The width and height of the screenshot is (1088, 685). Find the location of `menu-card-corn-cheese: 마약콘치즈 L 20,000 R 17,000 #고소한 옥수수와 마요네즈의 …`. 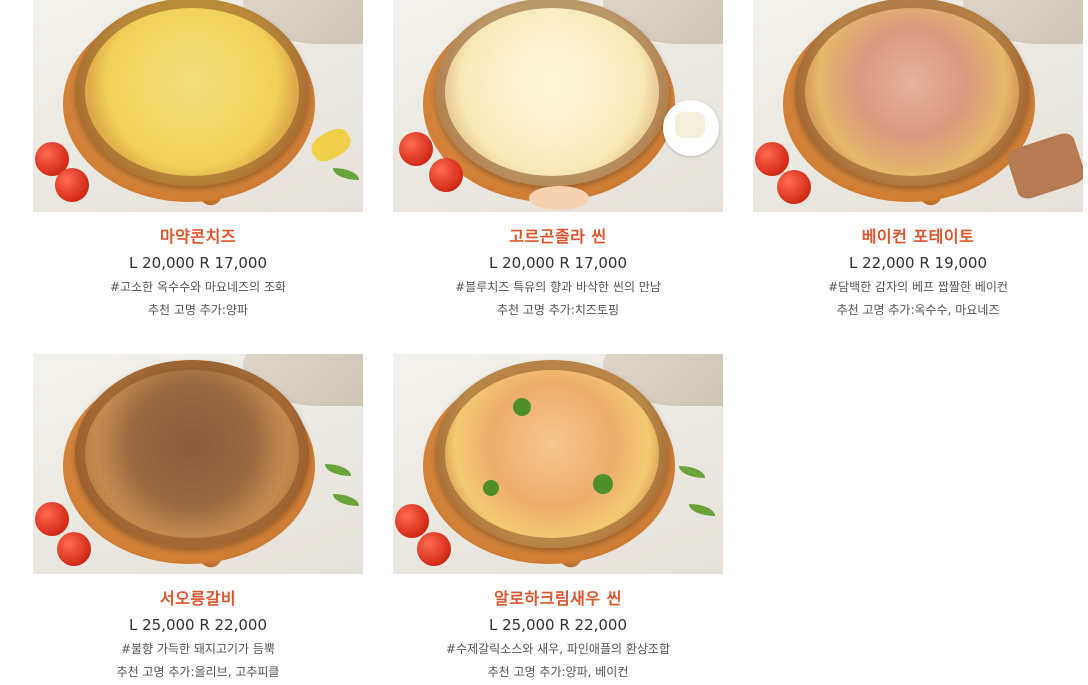

menu-card-corn-cheese: 마약콘치즈 L 20,000 R 17,000 #고소한 옥수수와 마요네즈의 … is located at coordinates (198, 160).